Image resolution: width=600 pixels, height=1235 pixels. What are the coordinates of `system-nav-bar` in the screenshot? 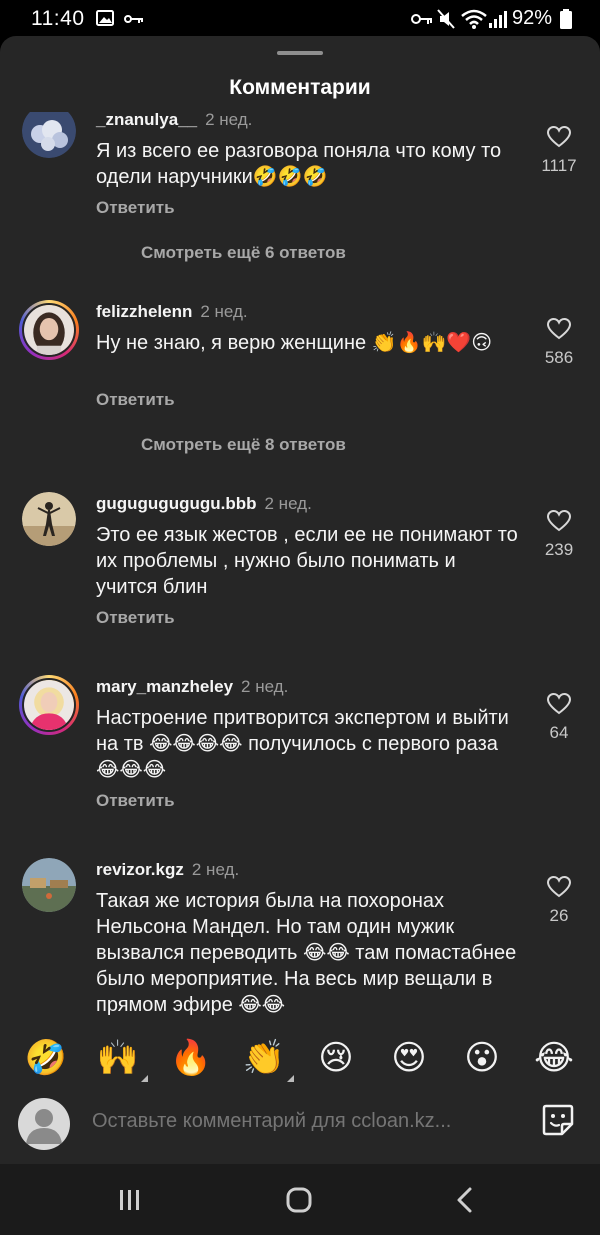 It's located at (300, 1199).